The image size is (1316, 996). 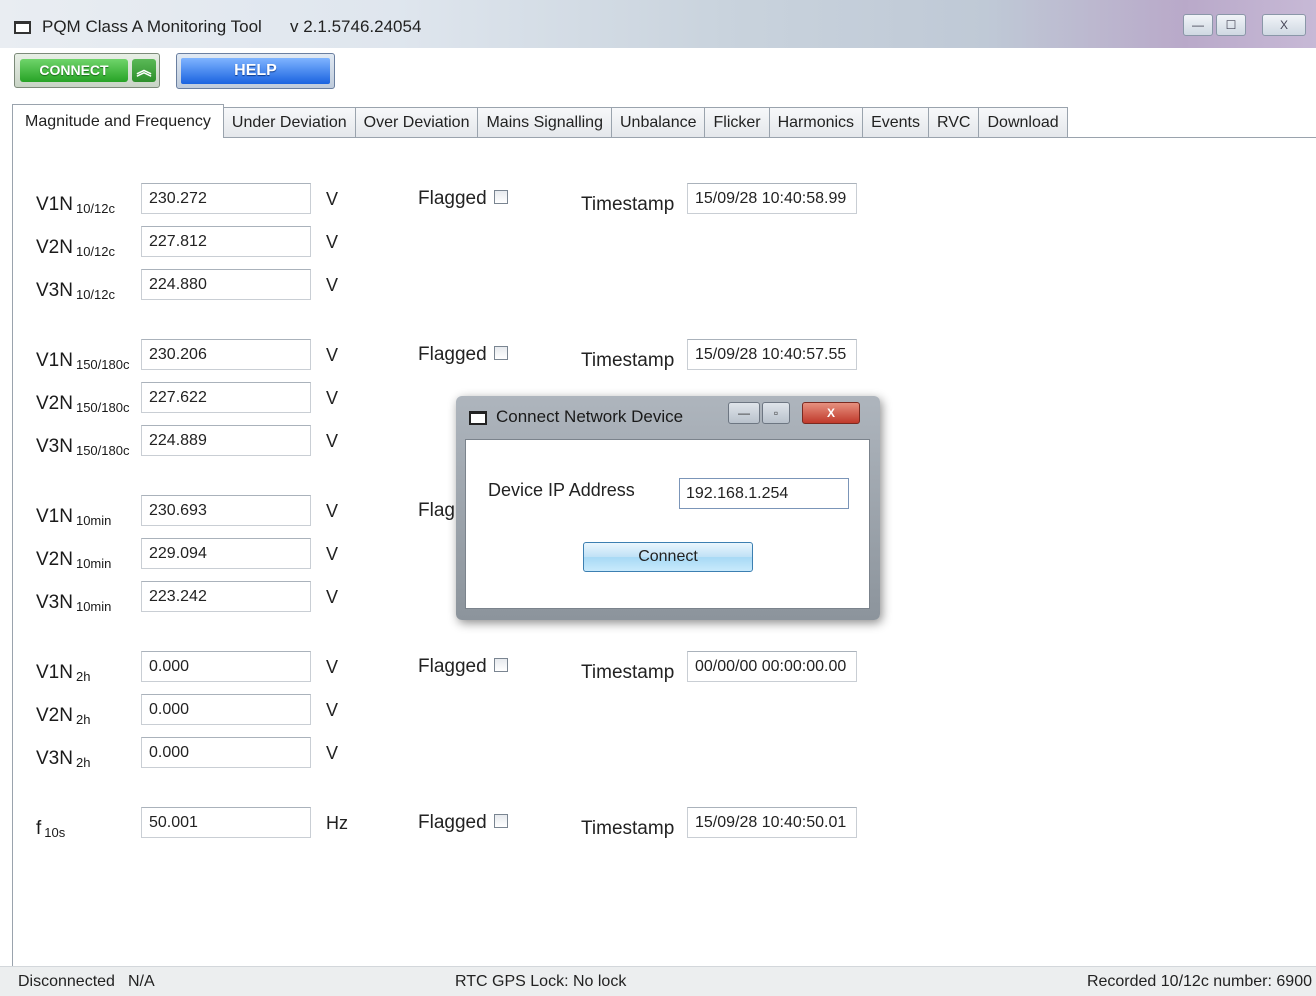 I want to click on row-label: V2N 150/180c, so click(x=82, y=404).